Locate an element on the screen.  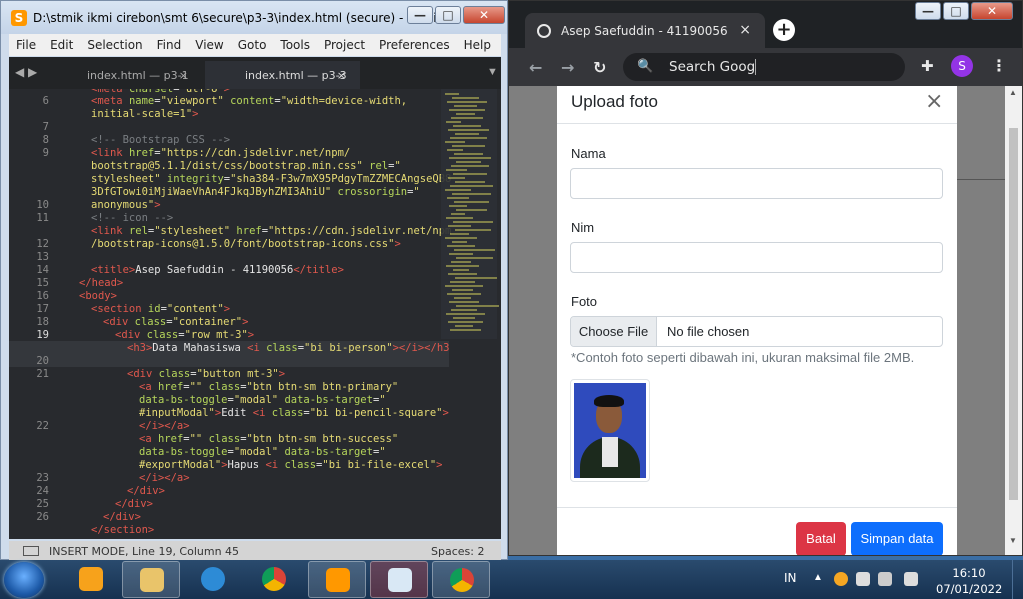
start-button is located at coordinates (24, 580).